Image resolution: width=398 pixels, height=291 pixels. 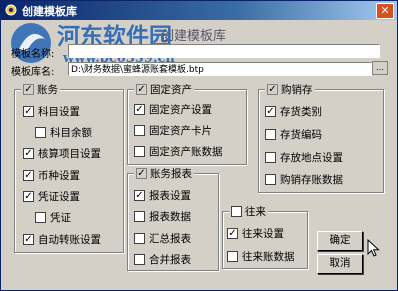 I want to click on group-ledger-header: ✓ 账务, so click(x=40, y=89).